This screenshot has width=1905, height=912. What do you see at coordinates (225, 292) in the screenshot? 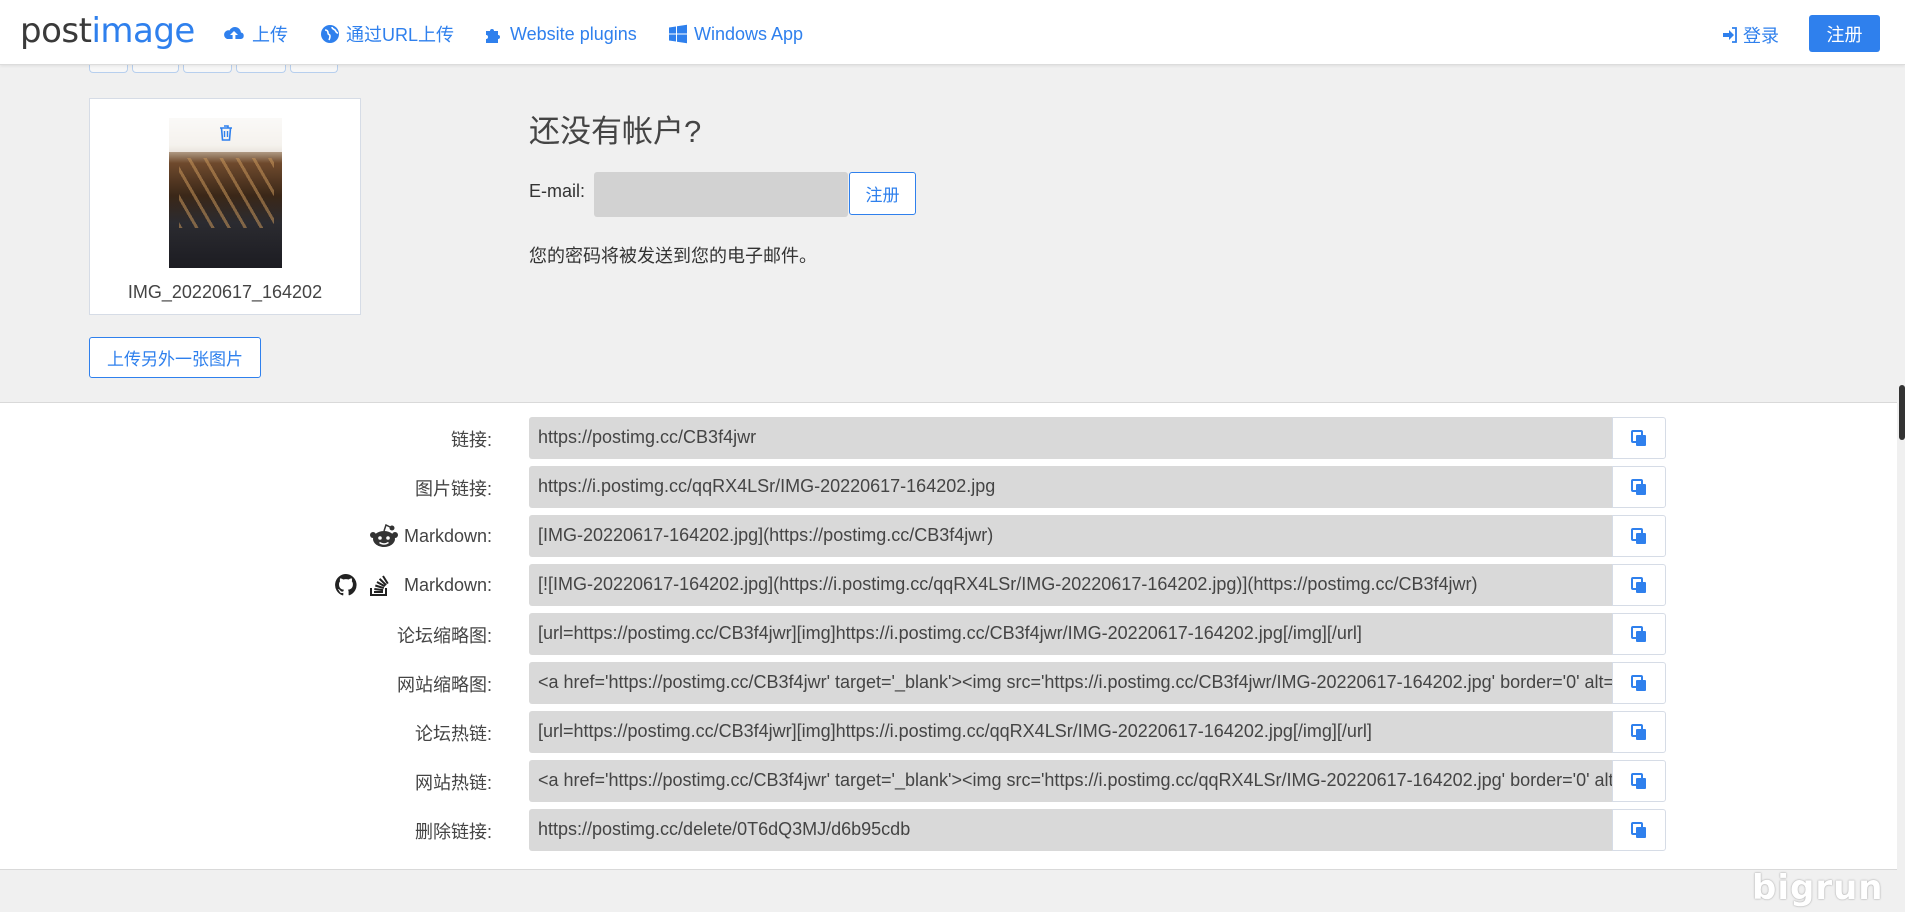
I see `image-filename: IMG_20220617_164202` at bounding box center [225, 292].